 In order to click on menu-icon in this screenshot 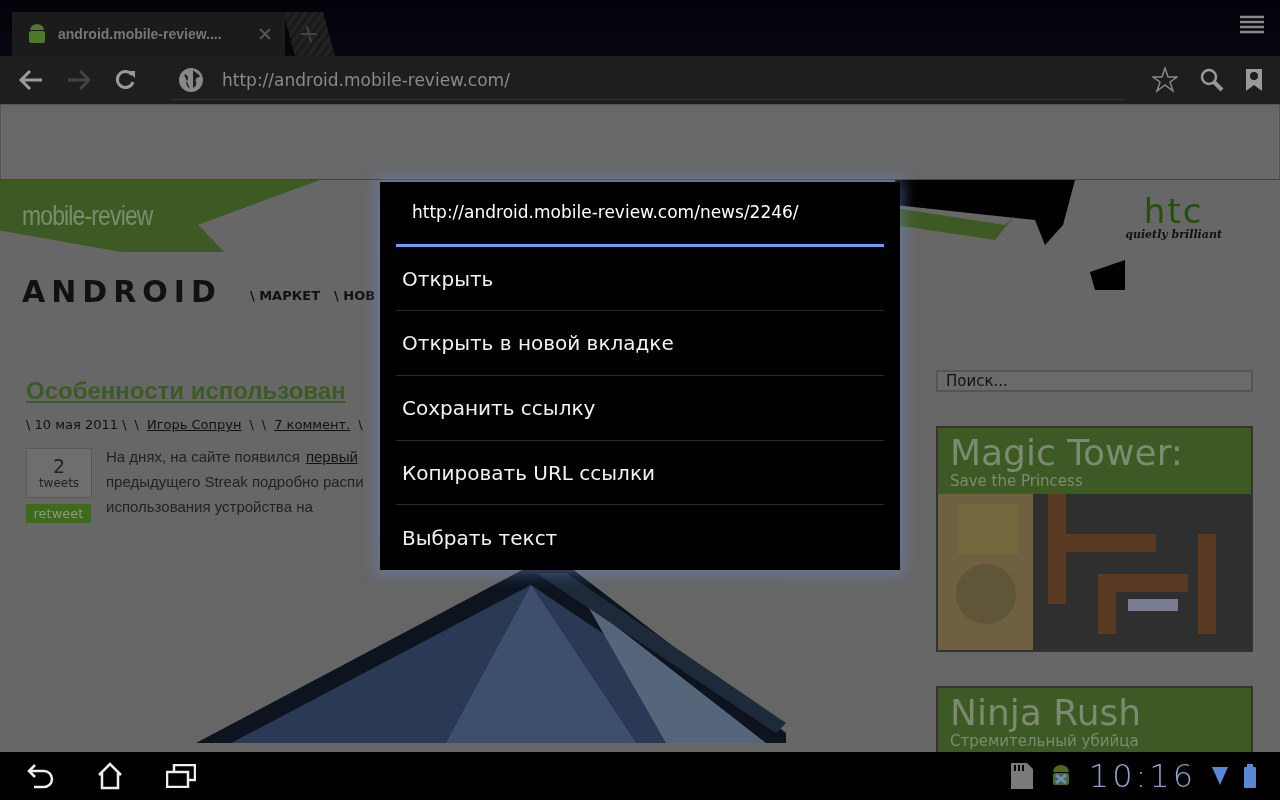, I will do `click(1252, 25)`.